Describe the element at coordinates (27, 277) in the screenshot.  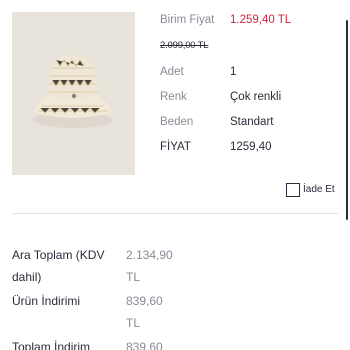
I see `subtotal-label-line2: dahil)` at that location.